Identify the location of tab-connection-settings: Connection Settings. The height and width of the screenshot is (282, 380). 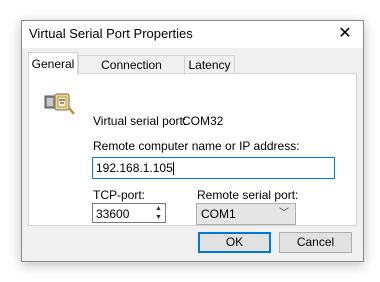
(131, 72).